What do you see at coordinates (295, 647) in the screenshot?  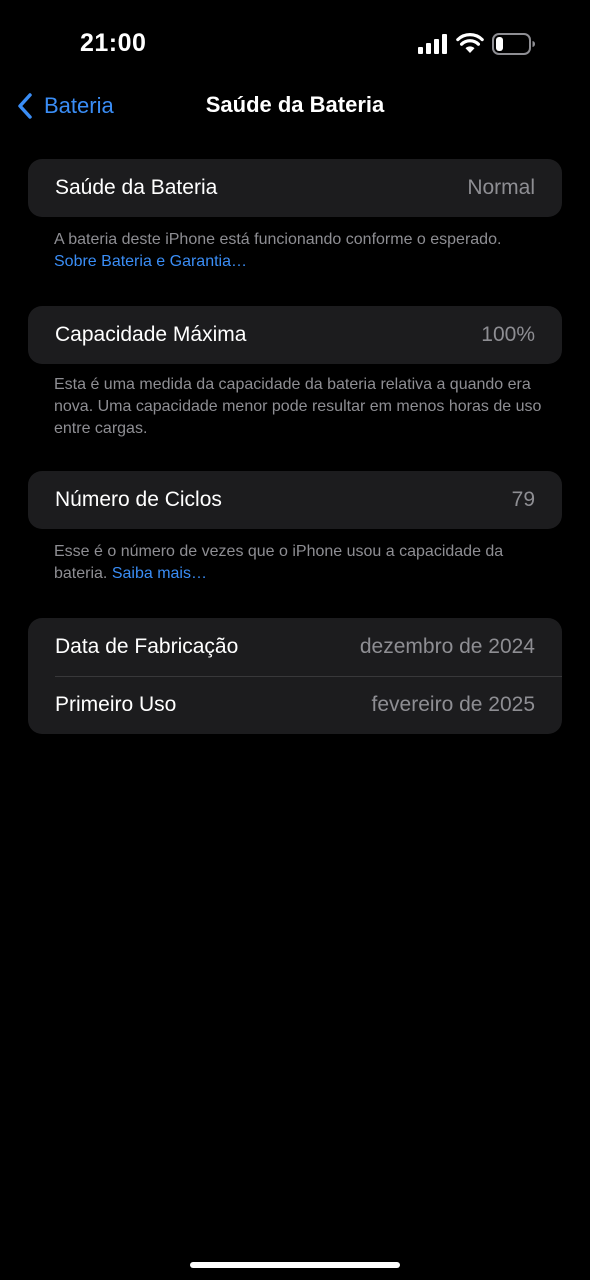 I see `manufacture-date-row: Data de Fabricação dezembro de 2024` at bounding box center [295, 647].